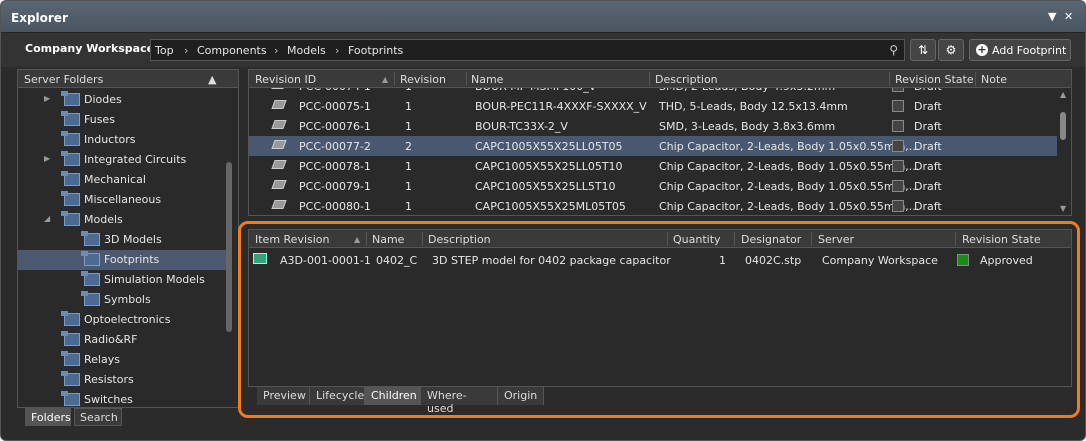 Image resolution: width=1086 pixels, height=441 pixels. Describe the element at coordinates (103, 99) in the screenshot. I see `sidebar-item-label: Diodes` at that location.